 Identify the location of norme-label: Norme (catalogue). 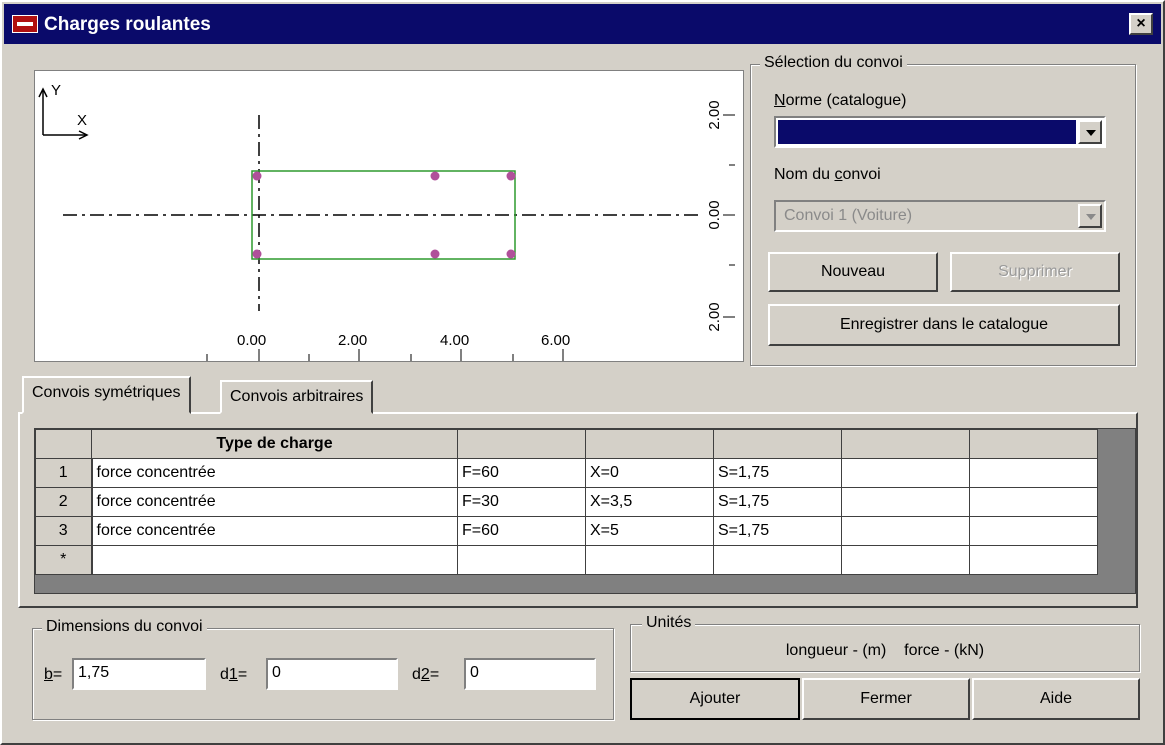
(840, 101).